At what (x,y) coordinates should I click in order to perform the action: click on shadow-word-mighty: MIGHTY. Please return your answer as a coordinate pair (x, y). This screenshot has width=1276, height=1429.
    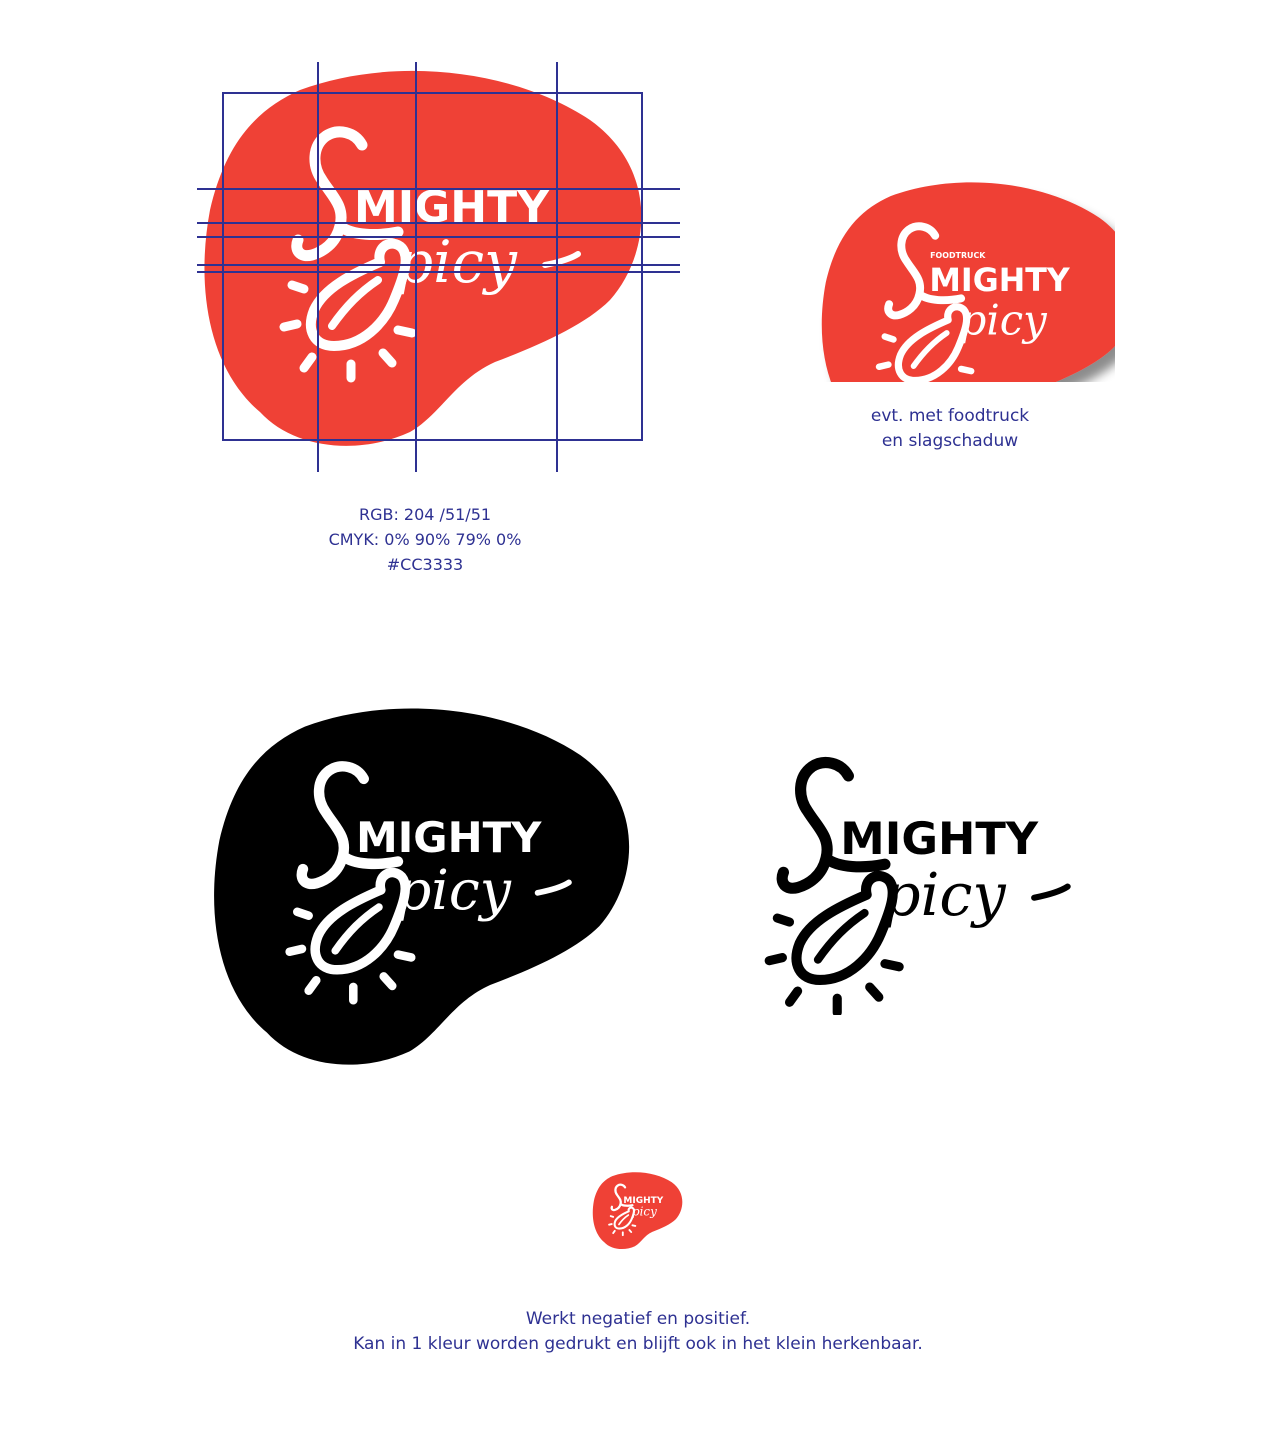
    Looking at the image, I should click on (999, 281).